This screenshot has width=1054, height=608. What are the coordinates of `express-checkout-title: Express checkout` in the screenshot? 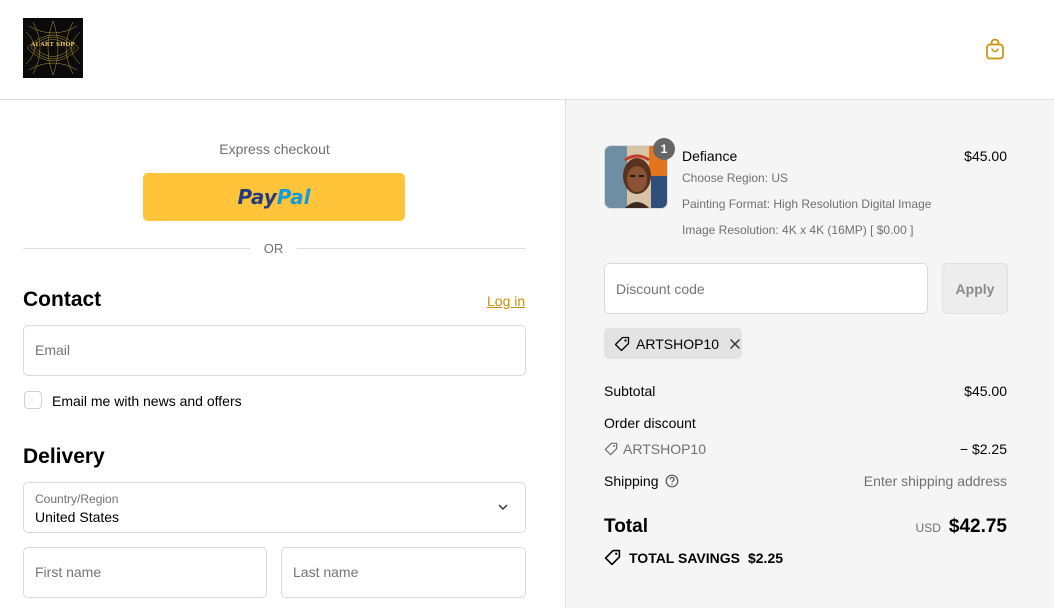 It's located at (274, 149).